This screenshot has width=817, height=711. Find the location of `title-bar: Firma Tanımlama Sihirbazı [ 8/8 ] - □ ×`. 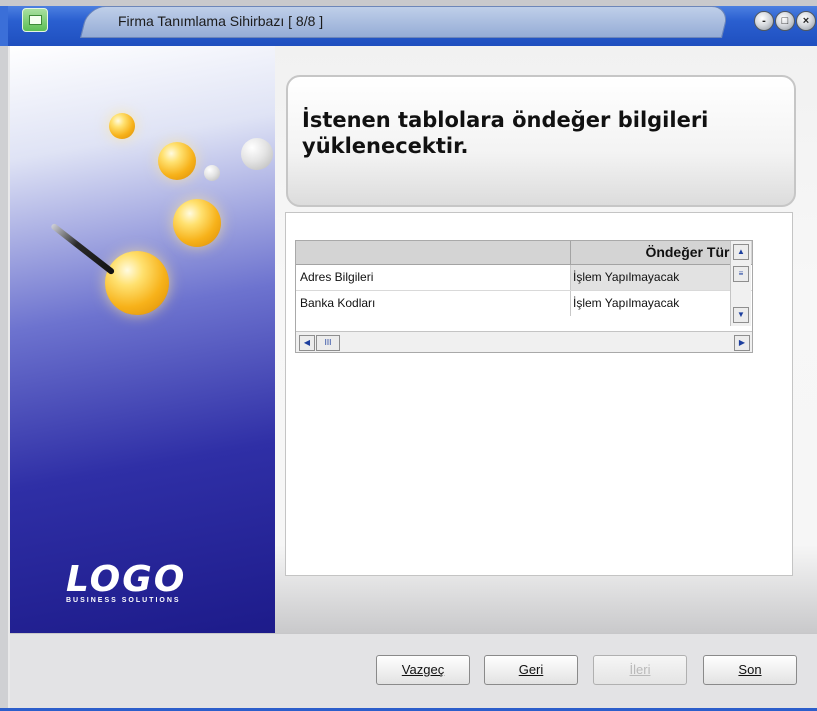

title-bar: Firma Tanımlama Sihirbazı [ 8/8 ] - □ × is located at coordinates (408, 23).